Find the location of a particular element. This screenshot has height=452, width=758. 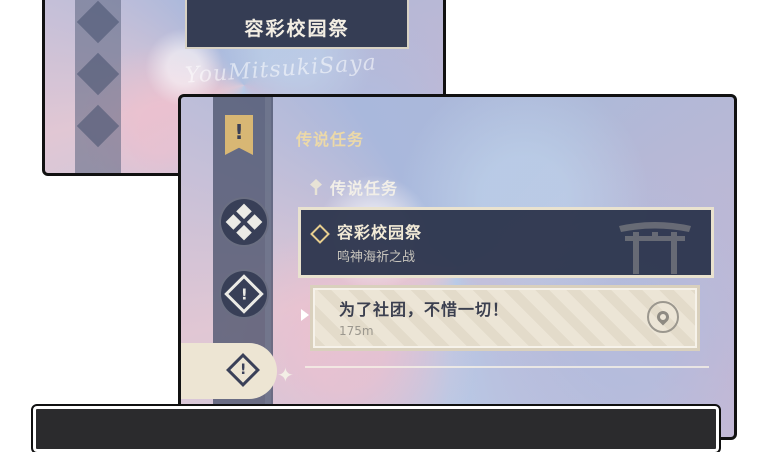

step-title: 为了社团，不惜一切！ is located at coordinates (424, 309).